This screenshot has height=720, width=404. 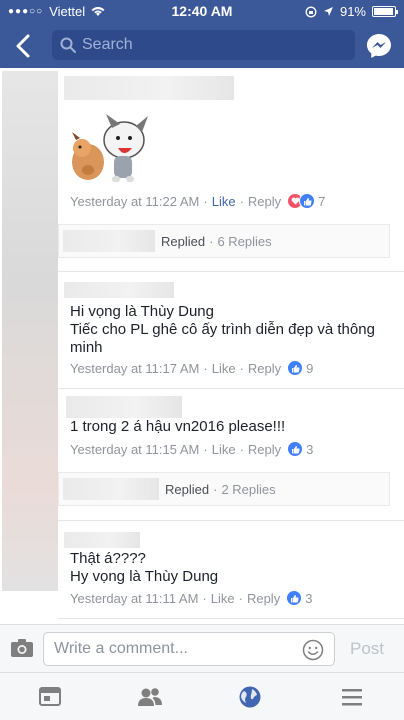 What do you see at coordinates (248, 489) in the screenshot?
I see `replies-count: 2 Replies` at bounding box center [248, 489].